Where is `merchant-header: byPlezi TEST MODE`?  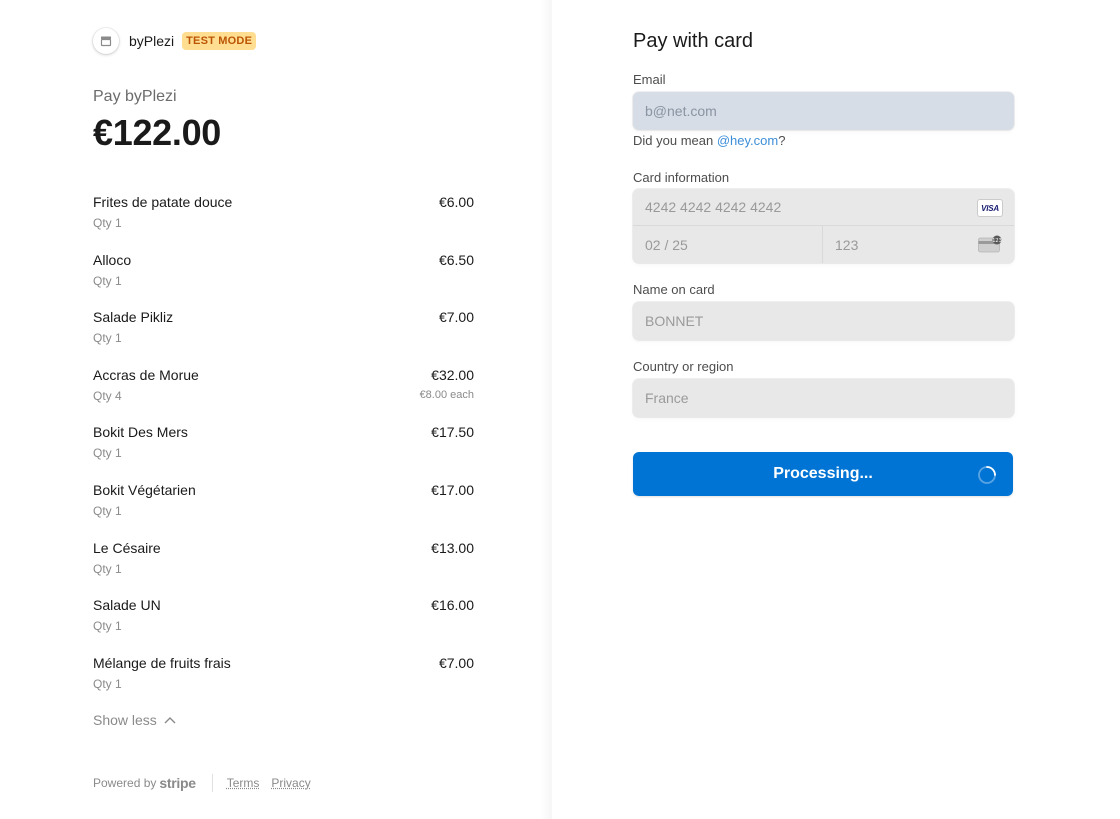 merchant-header: byPlezi TEST MODE is located at coordinates (175, 41).